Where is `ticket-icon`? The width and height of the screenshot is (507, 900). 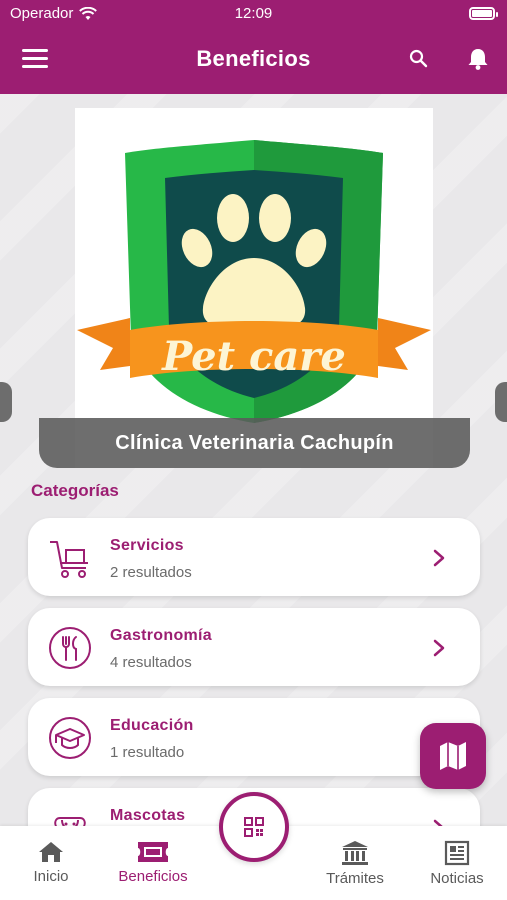
ticket-icon is located at coordinates (153, 852).